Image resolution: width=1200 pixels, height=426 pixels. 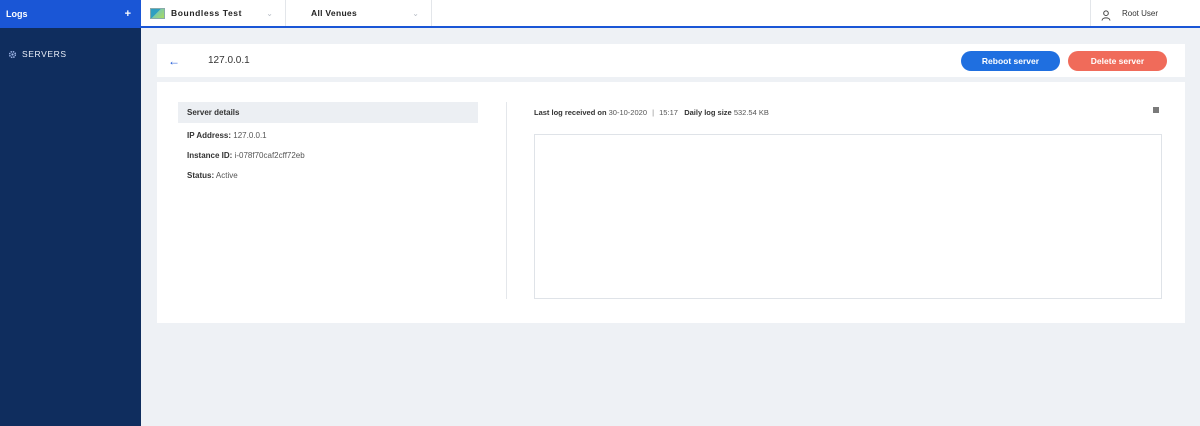 What do you see at coordinates (1140, 13) in the screenshot?
I see `user-name: Root User` at bounding box center [1140, 13].